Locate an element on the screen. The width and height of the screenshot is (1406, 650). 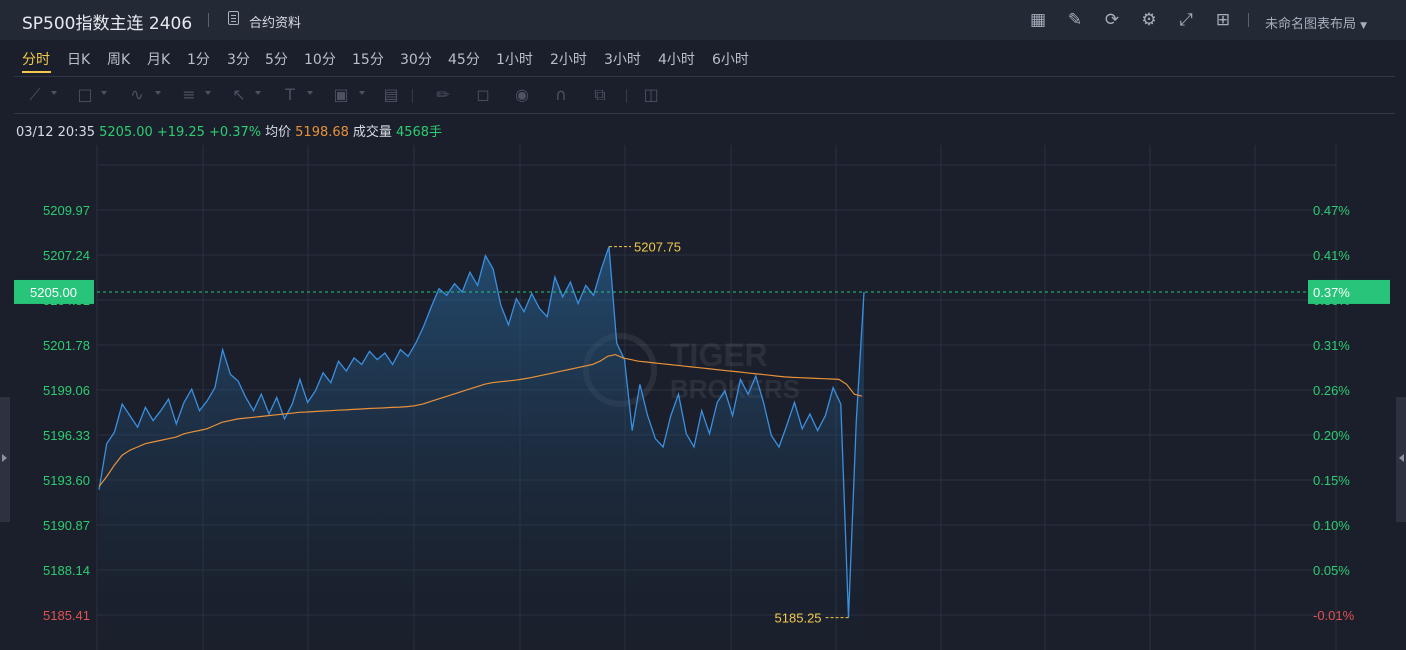
price-tick-label: 5190.87 is located at coordinates (66, 525).